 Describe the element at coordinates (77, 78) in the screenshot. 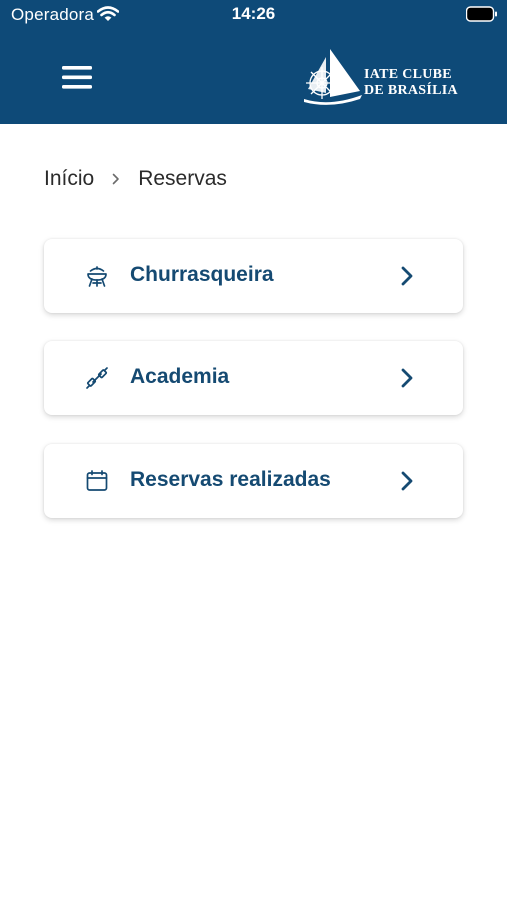

I see `hamburger-menu-icon` at that location.